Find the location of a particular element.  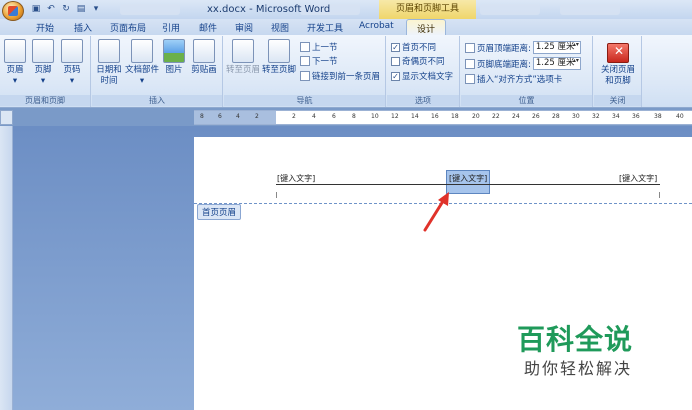

print-preview-icon: ▤ is located at coordinates (81, 9).